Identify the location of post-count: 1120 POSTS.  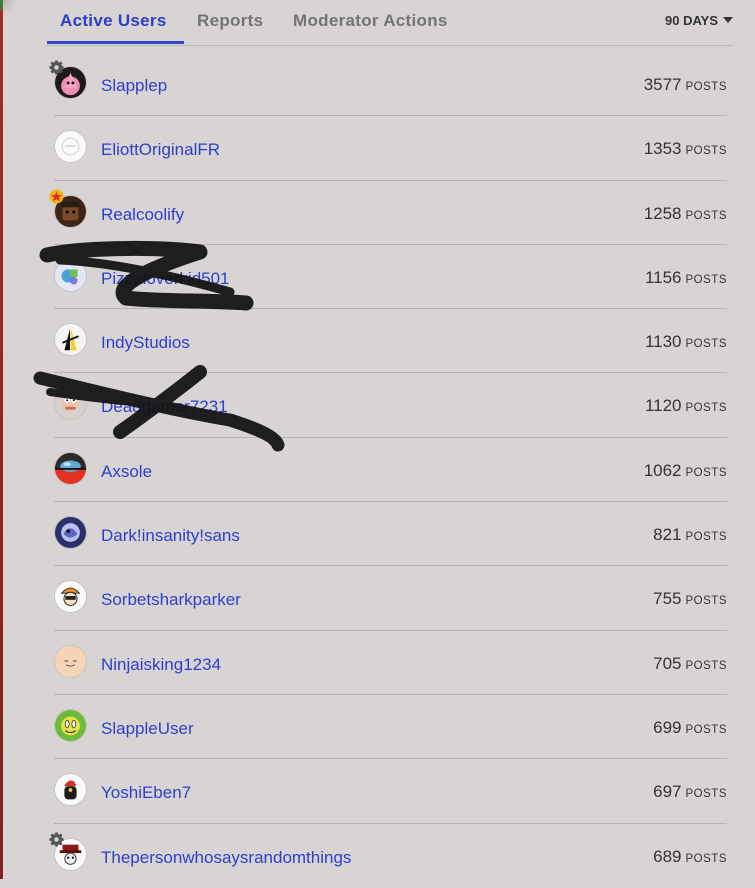
(686, 406).